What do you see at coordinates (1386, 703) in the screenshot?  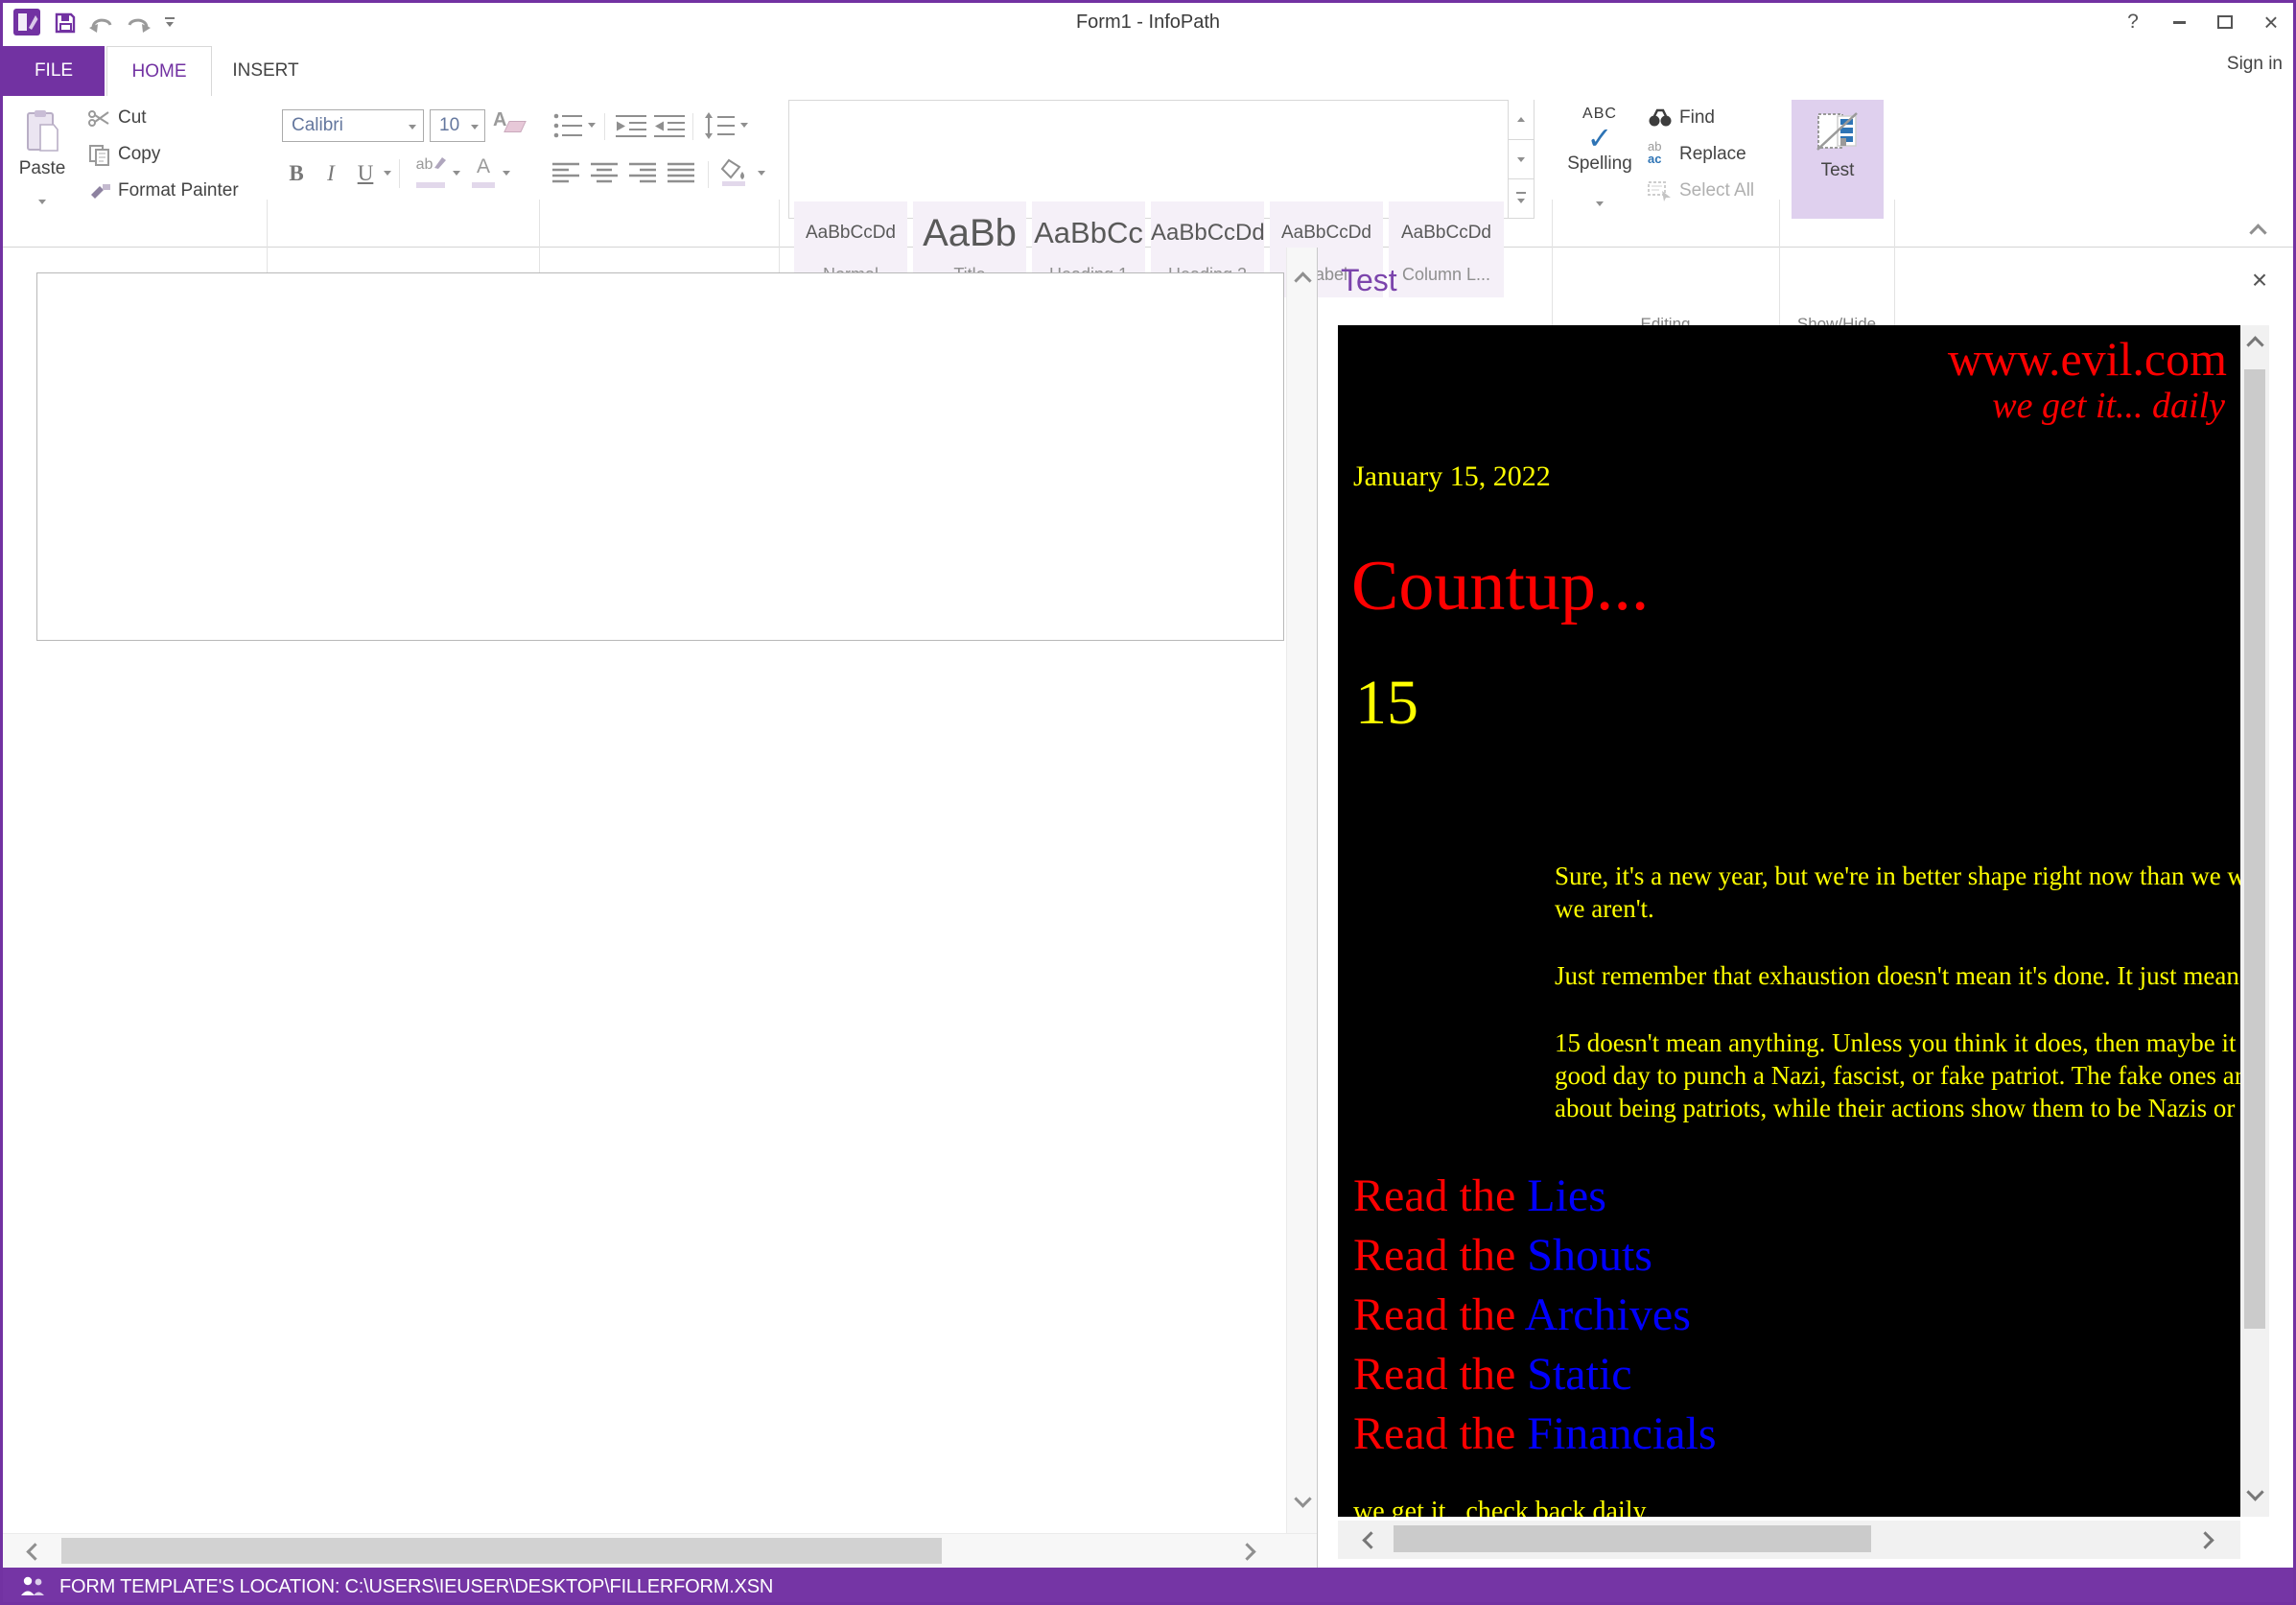 I see `preview-count: 15` at bounding box center [1386, 703].